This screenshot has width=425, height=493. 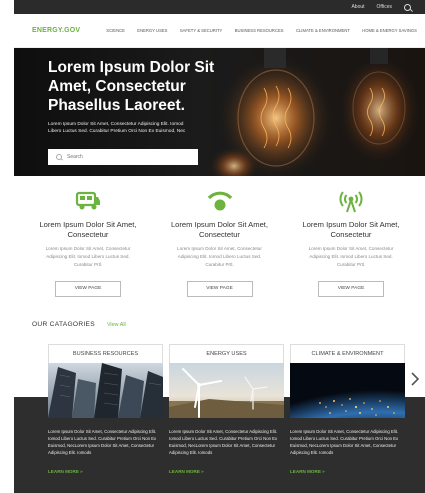 I want to click on category-card-title: CLIMATE & ENVIRONMENT, so click(x=347, y=353).